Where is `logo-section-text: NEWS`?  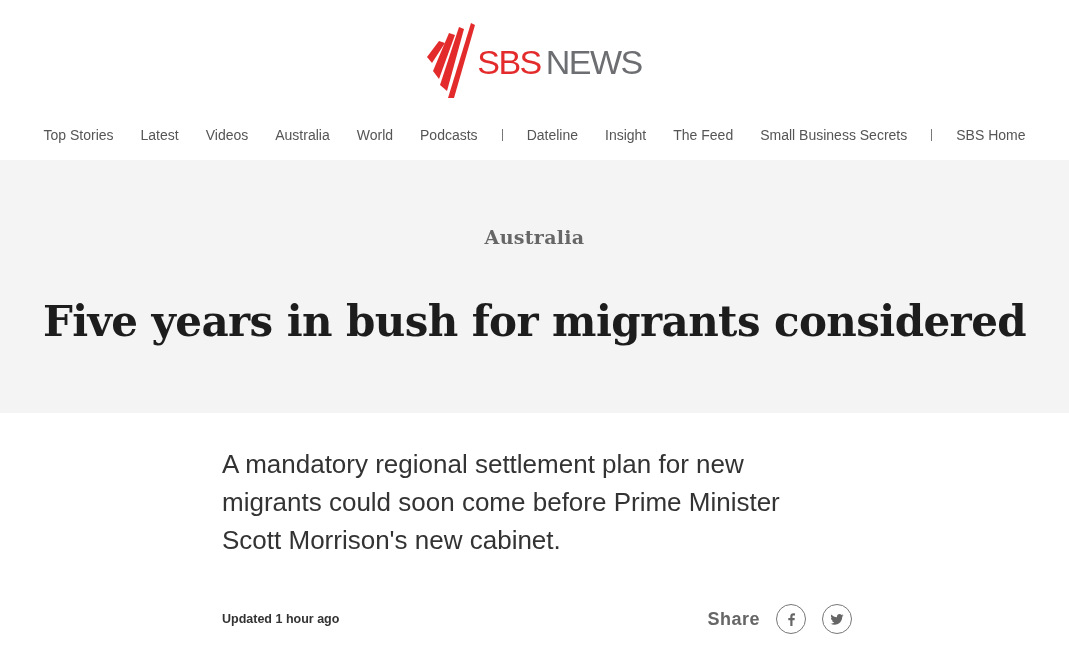
logo-section-text: NEWS is located at coordinates (593, 62).